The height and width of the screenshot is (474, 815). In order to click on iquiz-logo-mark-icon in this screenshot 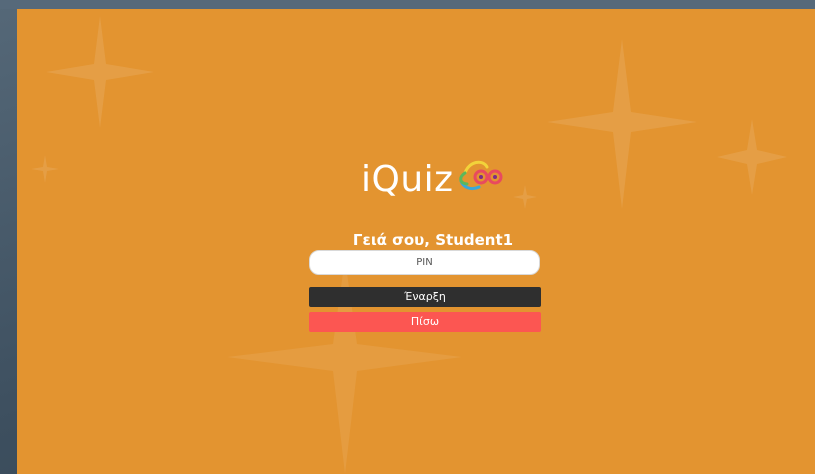, I will do `click(481, 175)`.